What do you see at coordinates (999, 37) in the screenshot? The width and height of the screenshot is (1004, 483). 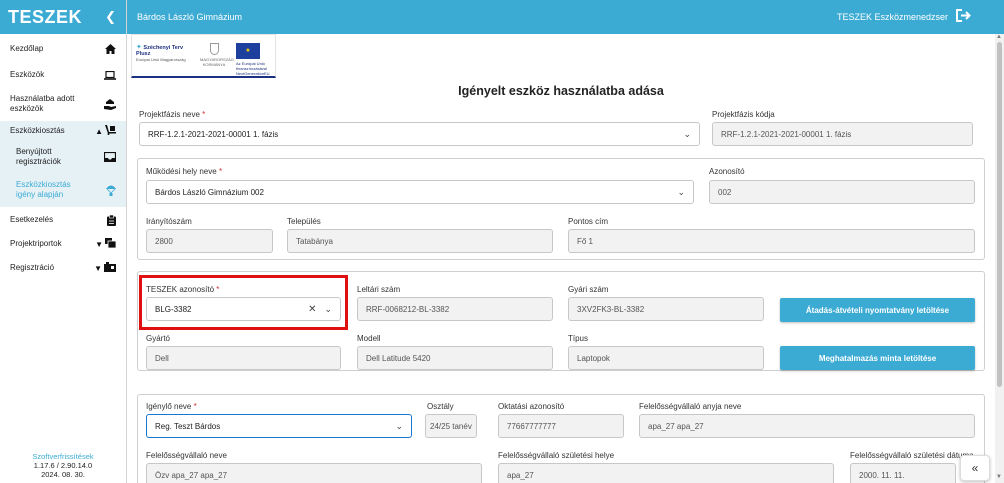 I see `scroll-up-icon: ▲` at bounding box center [999, 37].